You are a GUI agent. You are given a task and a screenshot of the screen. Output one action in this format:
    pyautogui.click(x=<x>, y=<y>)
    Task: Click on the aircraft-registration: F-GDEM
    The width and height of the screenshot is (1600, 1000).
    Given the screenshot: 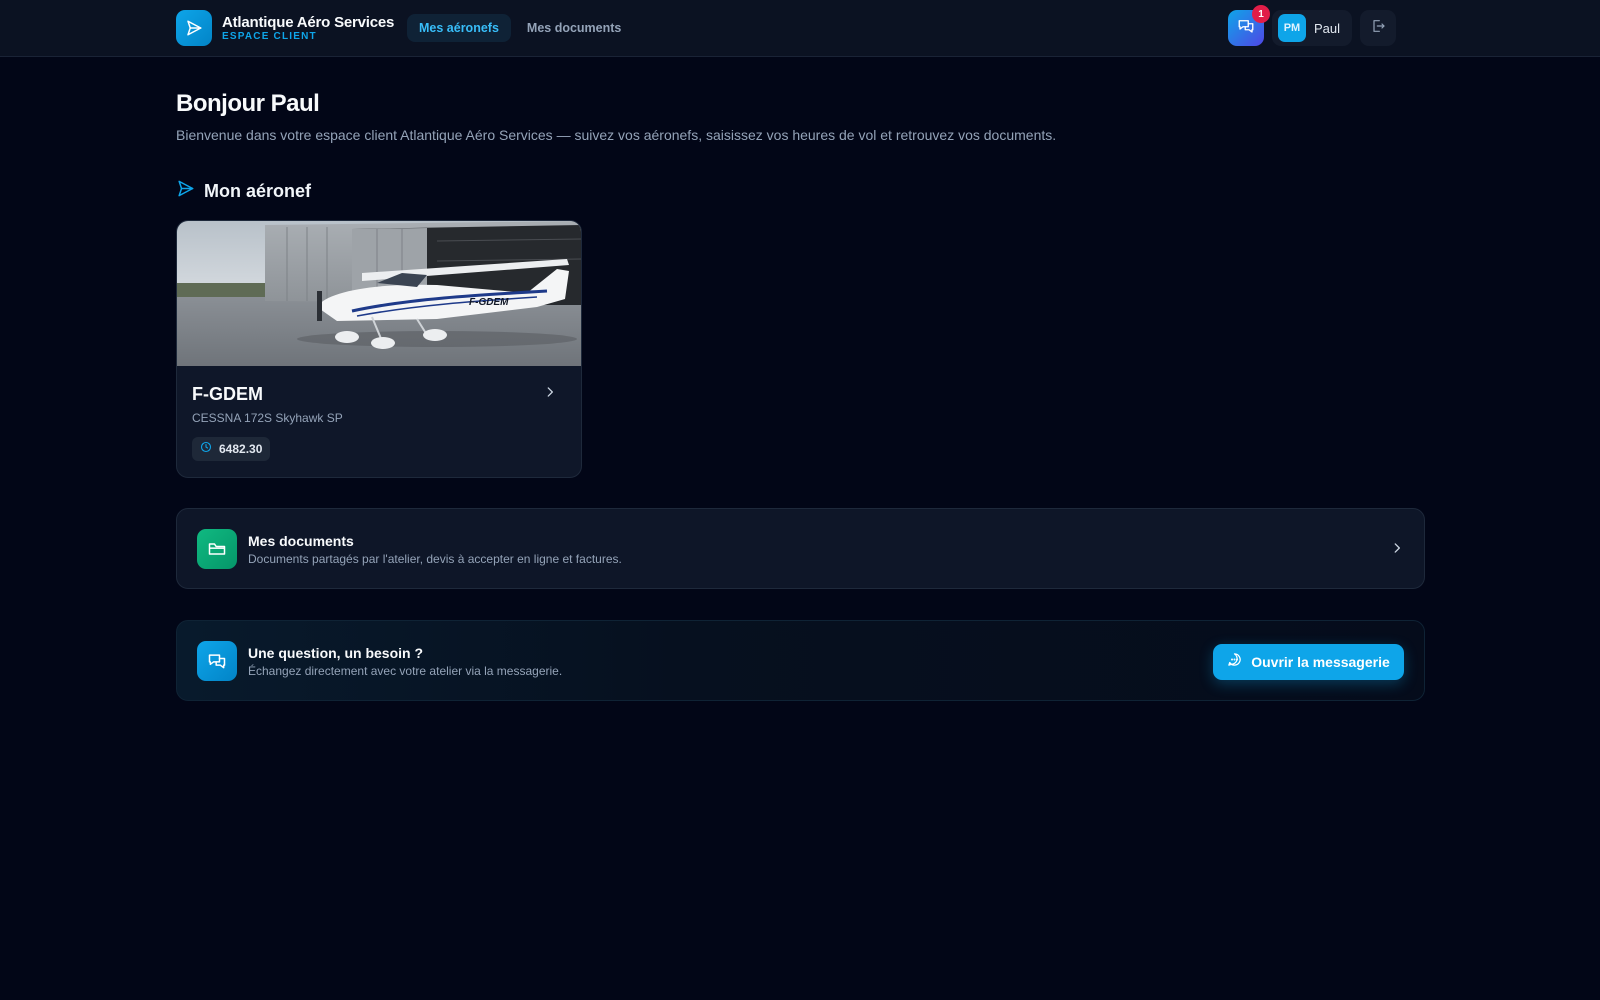 What is the action you would take?
    pyautogui.click(x=227, y=394)
    